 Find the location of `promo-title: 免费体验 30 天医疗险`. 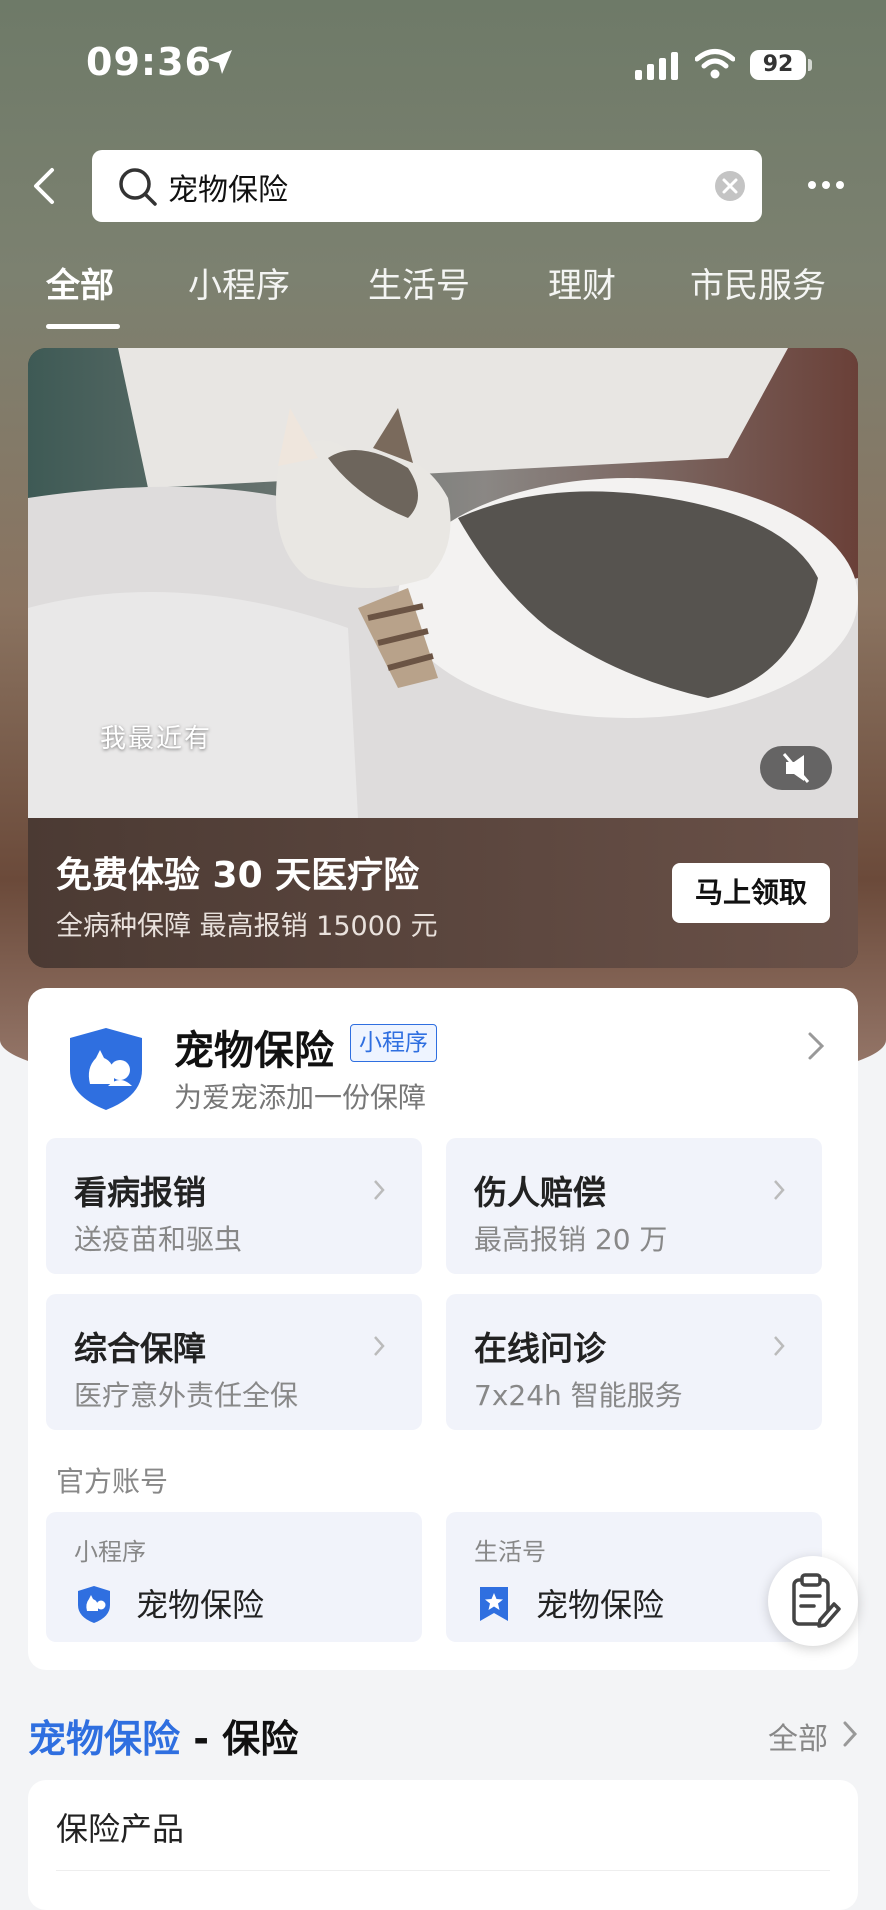

promo-title: 免费体验 30 天医疗险 is located at coordinates (238, 875).